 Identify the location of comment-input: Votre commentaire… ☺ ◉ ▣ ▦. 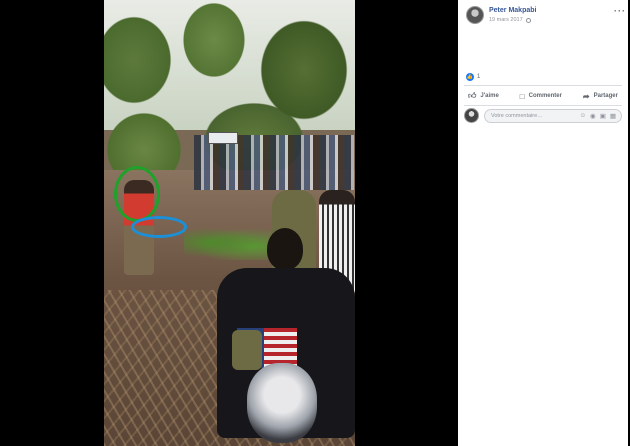
(553, 116).